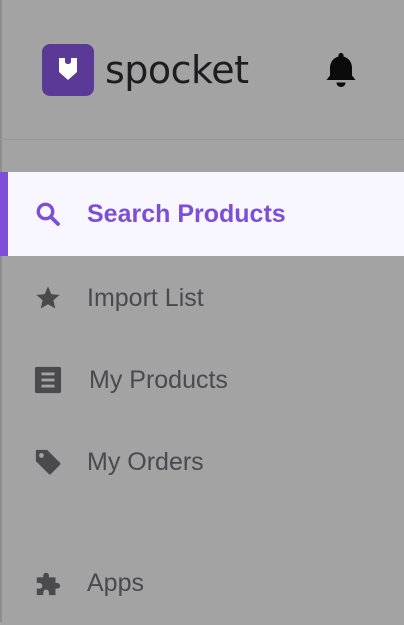 The width and height of the screenshot is (404, 625). I want to click on spocket-logo-icon, so click(68, 70).